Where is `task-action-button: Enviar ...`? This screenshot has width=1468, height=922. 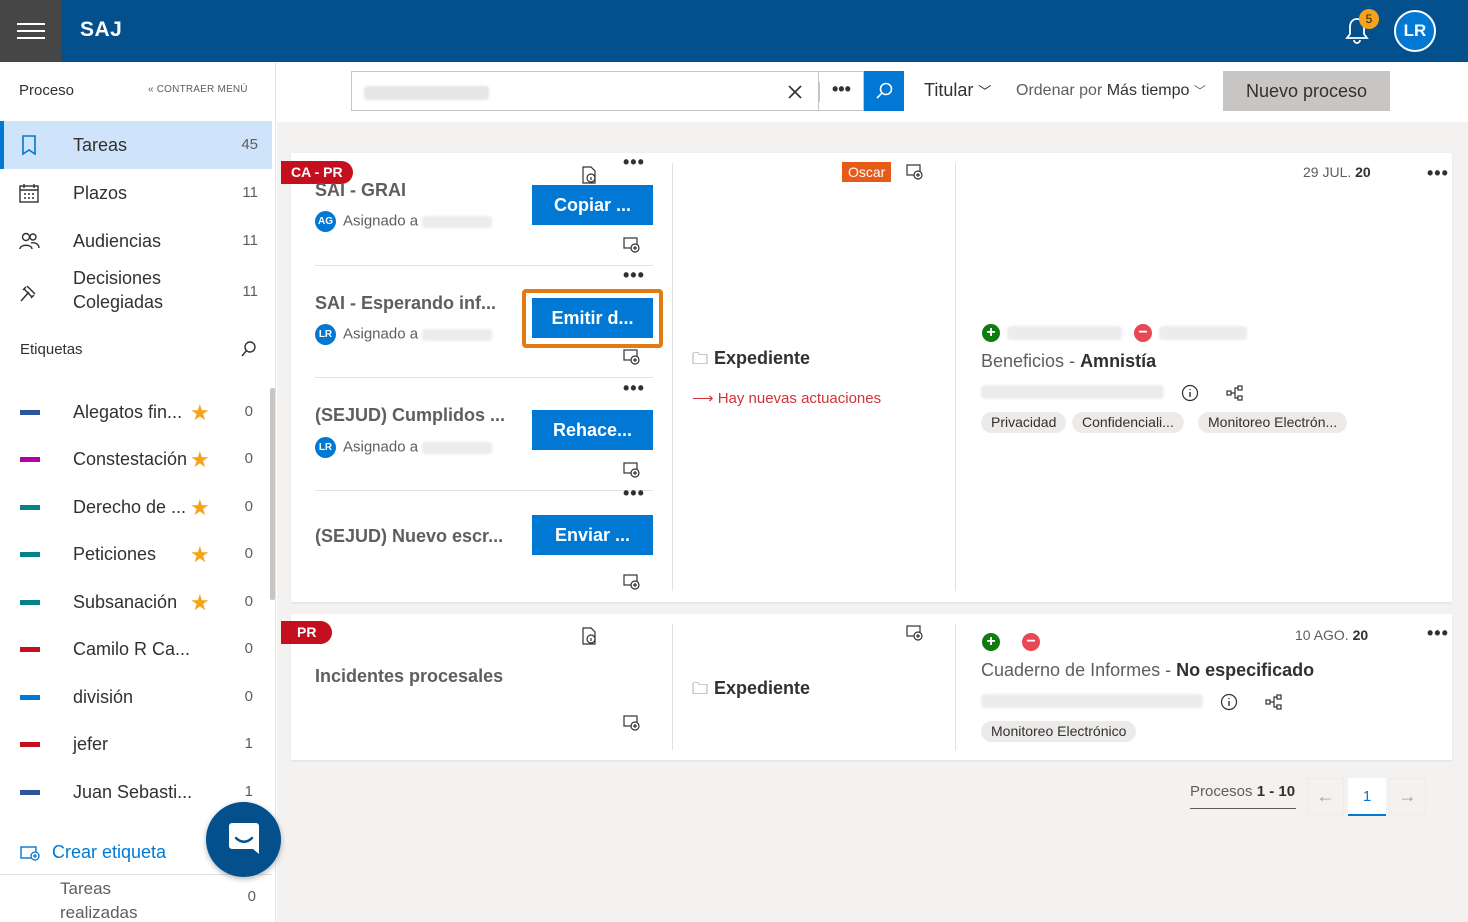 task-action-button: Enviar ... is located at coordinates (592, 535).